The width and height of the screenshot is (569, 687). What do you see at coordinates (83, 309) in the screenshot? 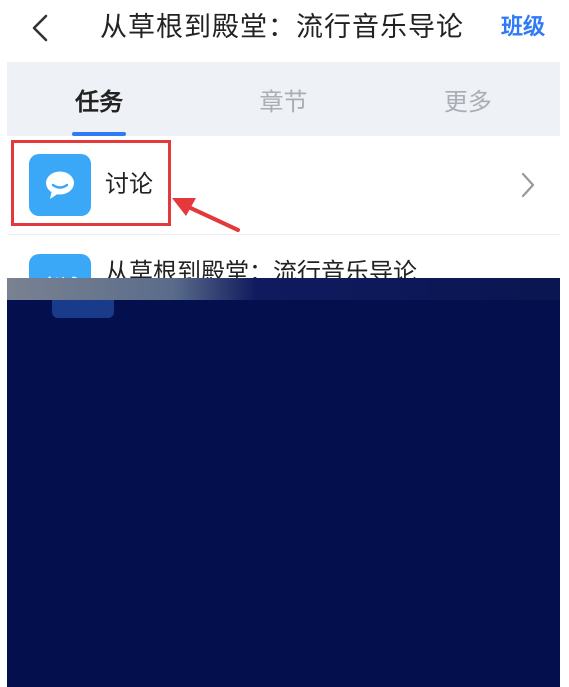
I see `overlay-fragment` at bounding box center [83, 309].